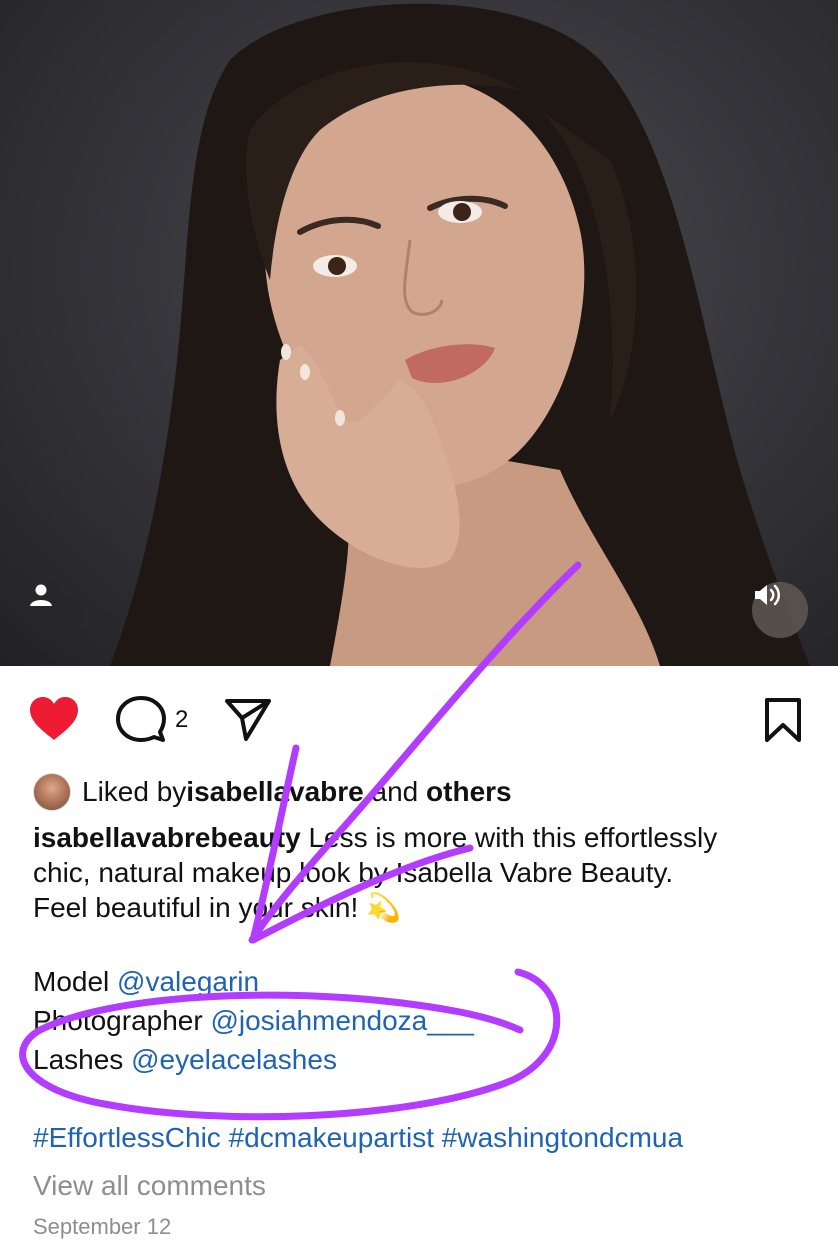  I want to click on liked-by-row: Liked by isabellavabre and others, so click(272, 792).